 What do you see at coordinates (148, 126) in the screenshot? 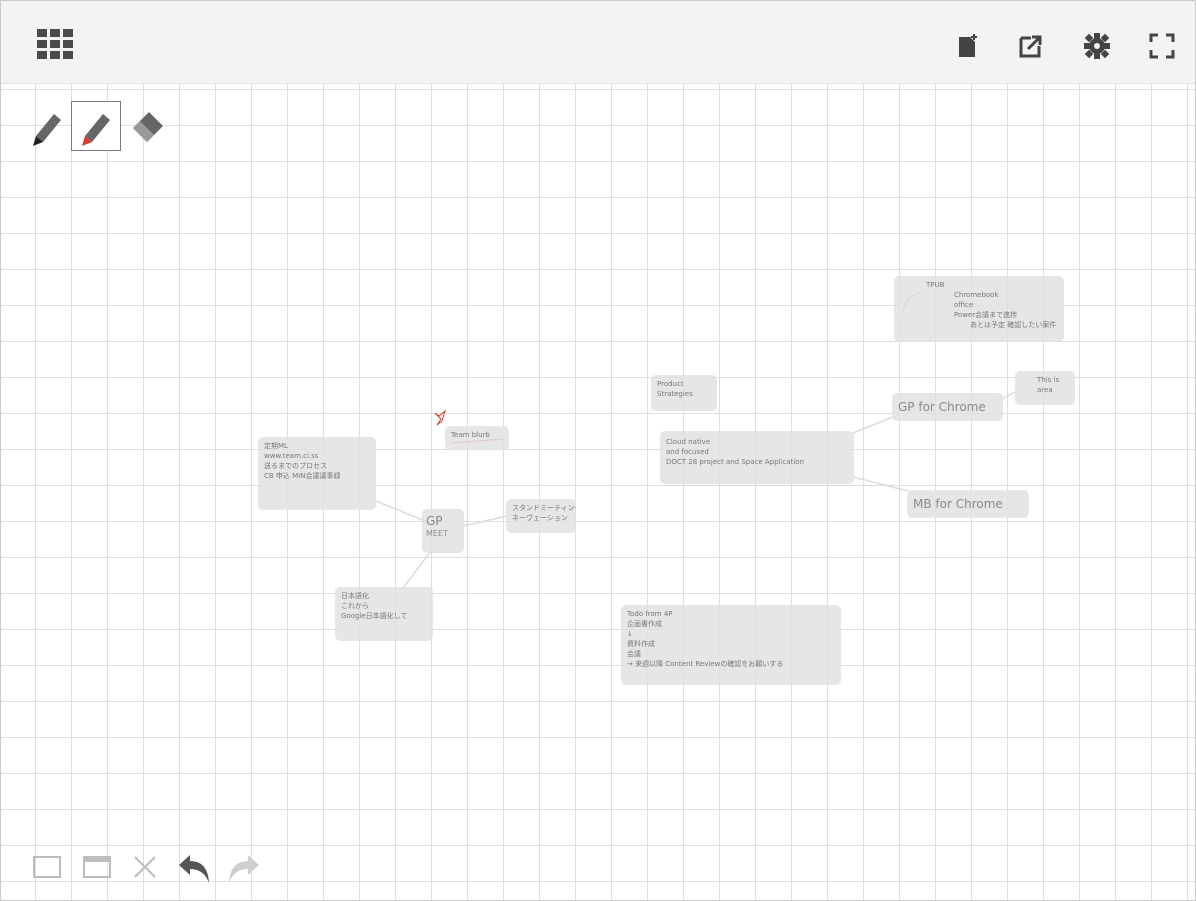
I see `eraser-icon` at bounding box center [148, 126].